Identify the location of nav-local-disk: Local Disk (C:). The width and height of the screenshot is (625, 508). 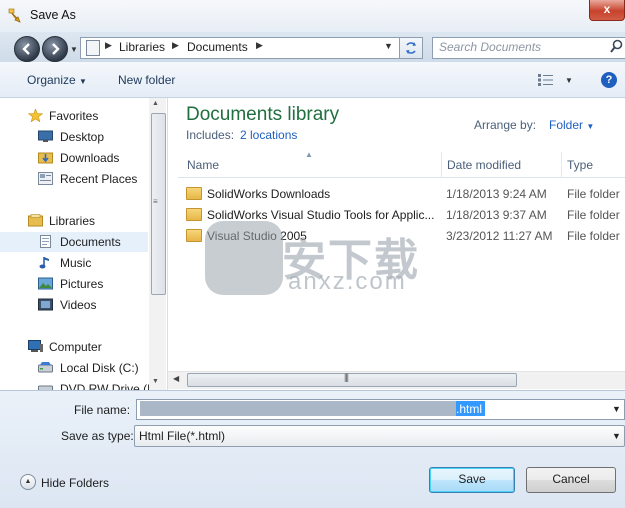
(74, 368).